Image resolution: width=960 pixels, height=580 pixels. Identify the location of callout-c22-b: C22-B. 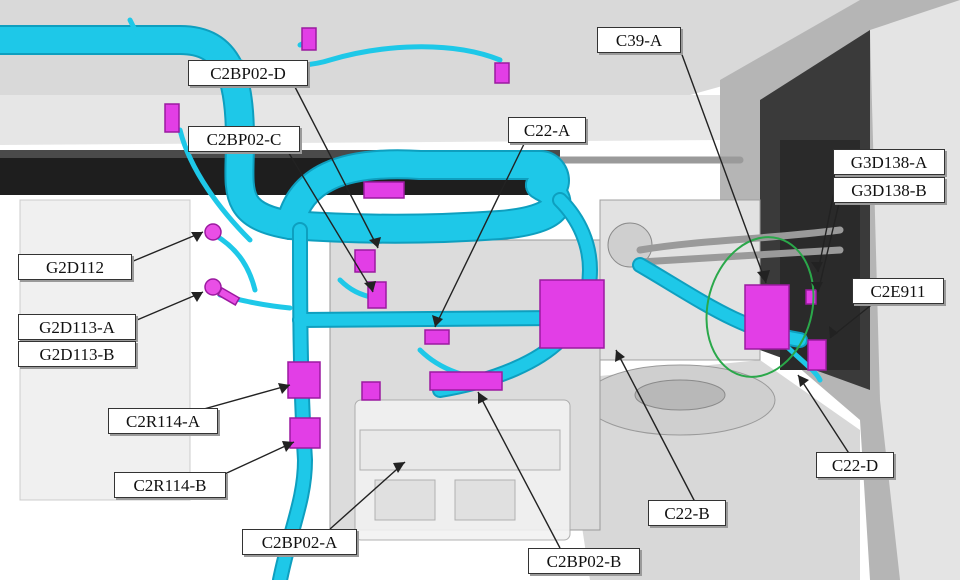
(687, 513).